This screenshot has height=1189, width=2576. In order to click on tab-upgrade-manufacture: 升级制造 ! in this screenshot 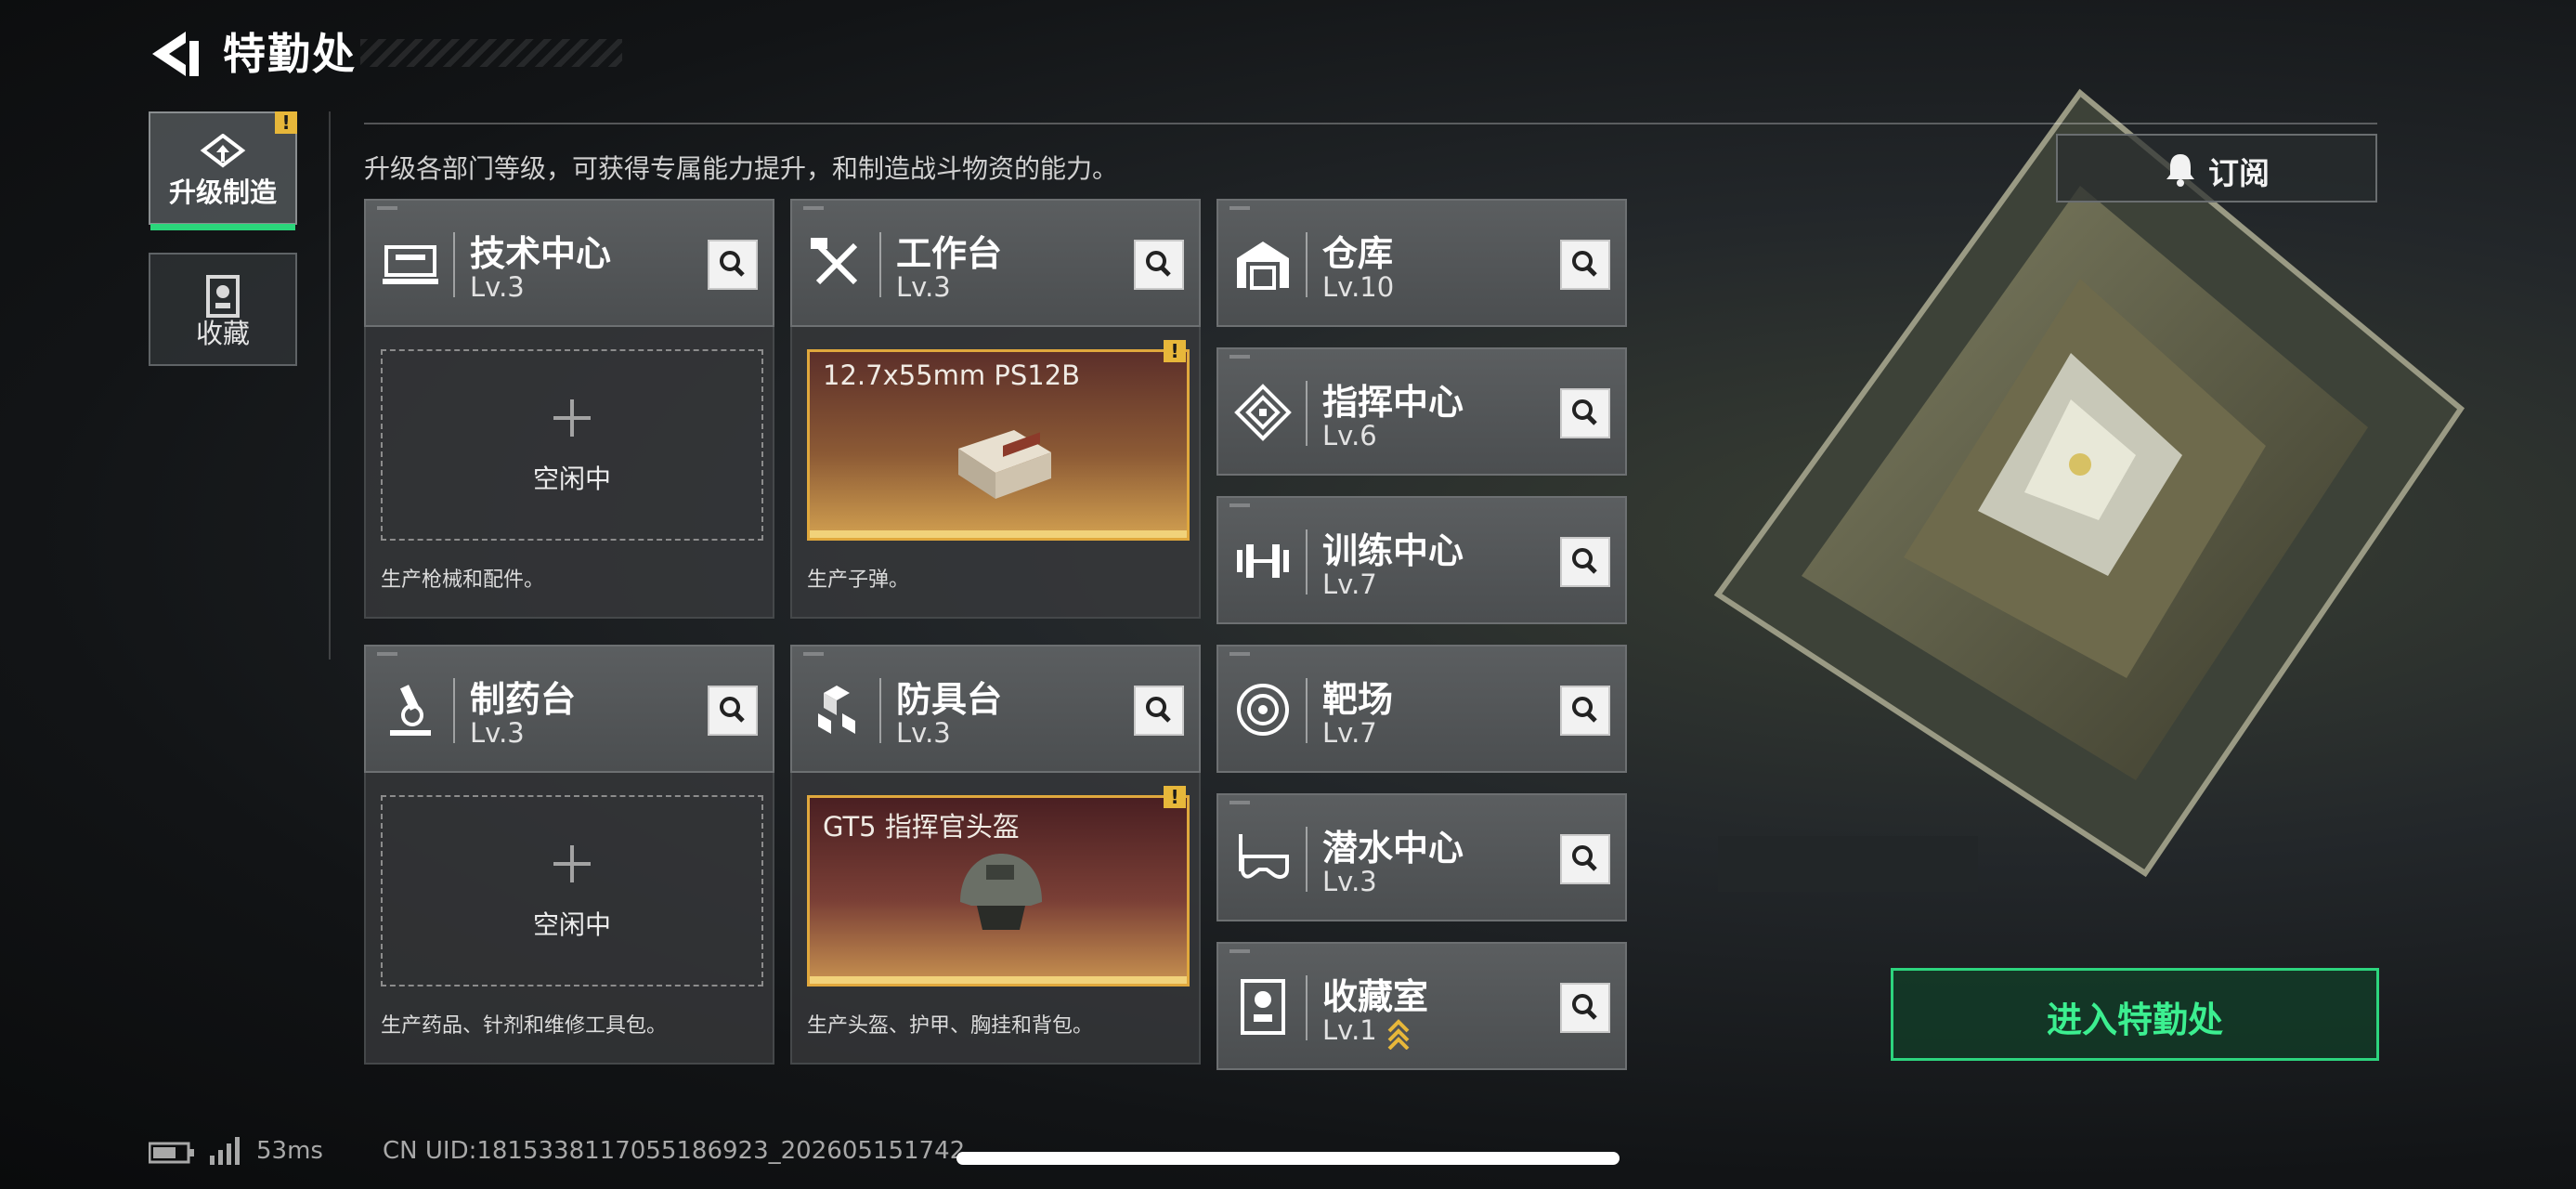, I will do `click(223, 170)`.